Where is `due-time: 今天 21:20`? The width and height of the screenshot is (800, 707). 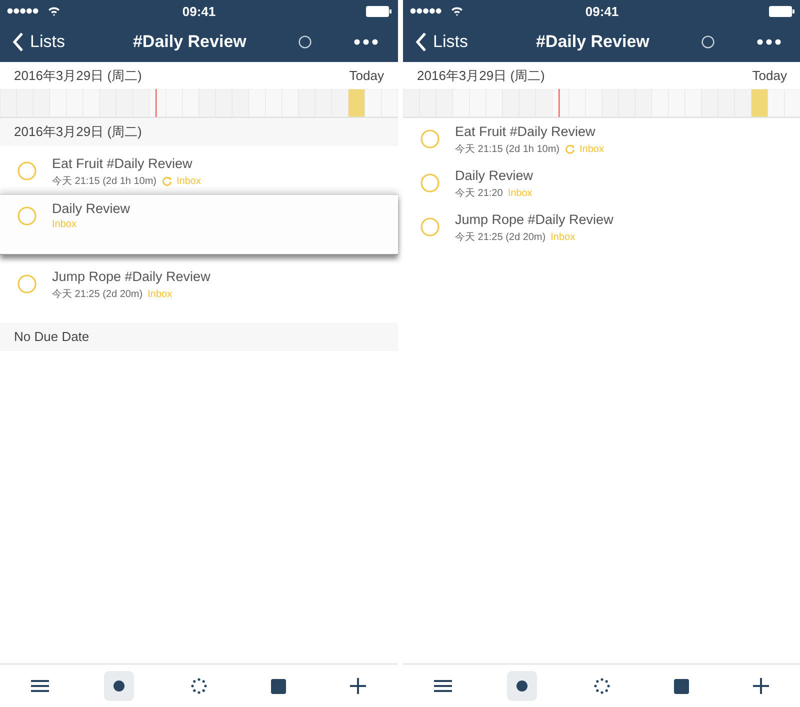
due-time: 今天 21:20 is located at coordinates (479, 193).